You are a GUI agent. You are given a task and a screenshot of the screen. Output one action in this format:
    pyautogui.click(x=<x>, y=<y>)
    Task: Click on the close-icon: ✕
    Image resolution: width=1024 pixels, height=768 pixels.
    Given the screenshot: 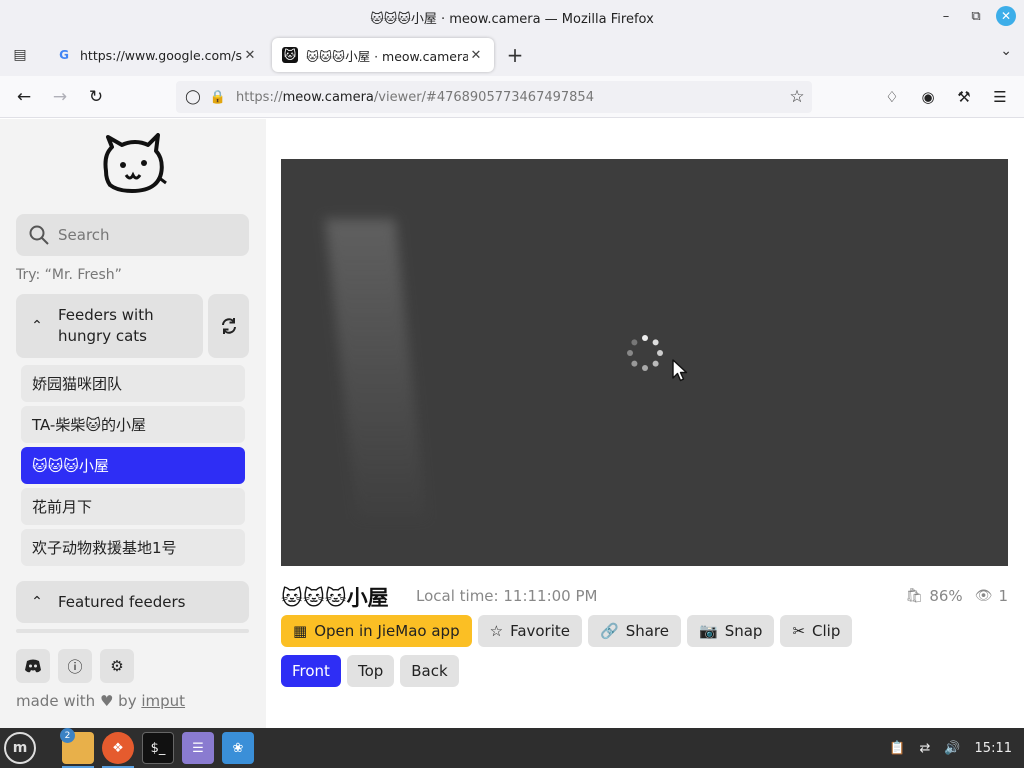 What is the action you would take?
    pyautogui.click(x=1006, y=16)
    